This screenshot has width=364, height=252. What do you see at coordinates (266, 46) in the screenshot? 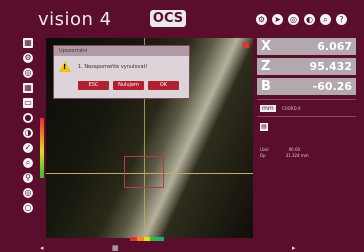
I see `axis-label: X` at bounding box center [266, 46].